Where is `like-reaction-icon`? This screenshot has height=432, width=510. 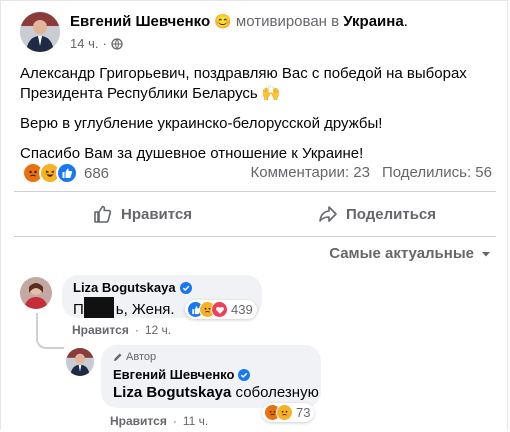
like-reaction-icon is located at coordinates (67, 173).